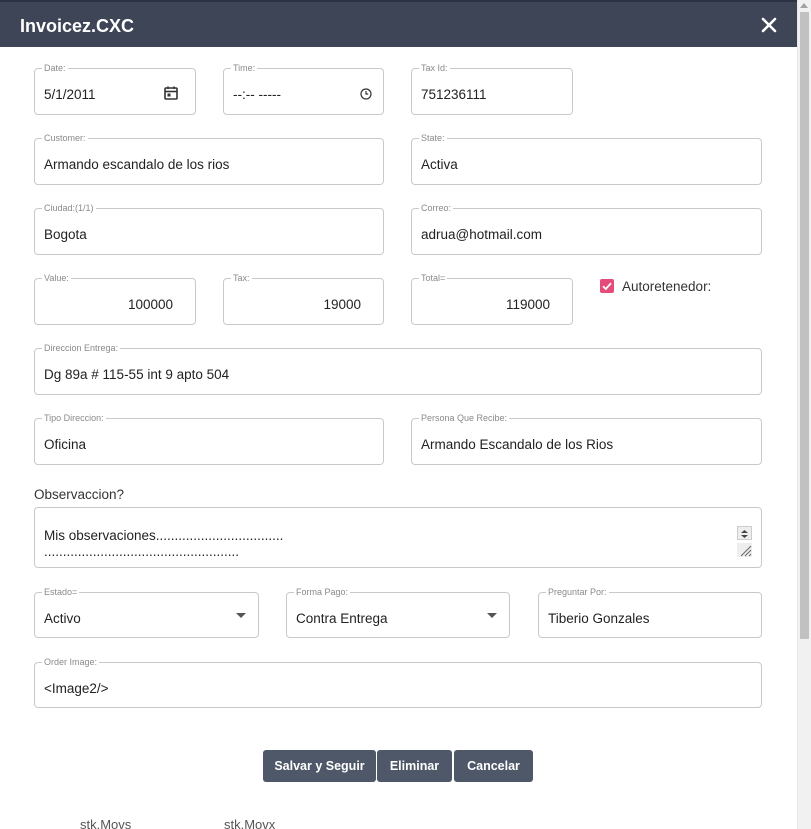 This screenshot has width=811, height=829. I want to click on correo-value: adrua@hotmail.com, so click(482, 234).